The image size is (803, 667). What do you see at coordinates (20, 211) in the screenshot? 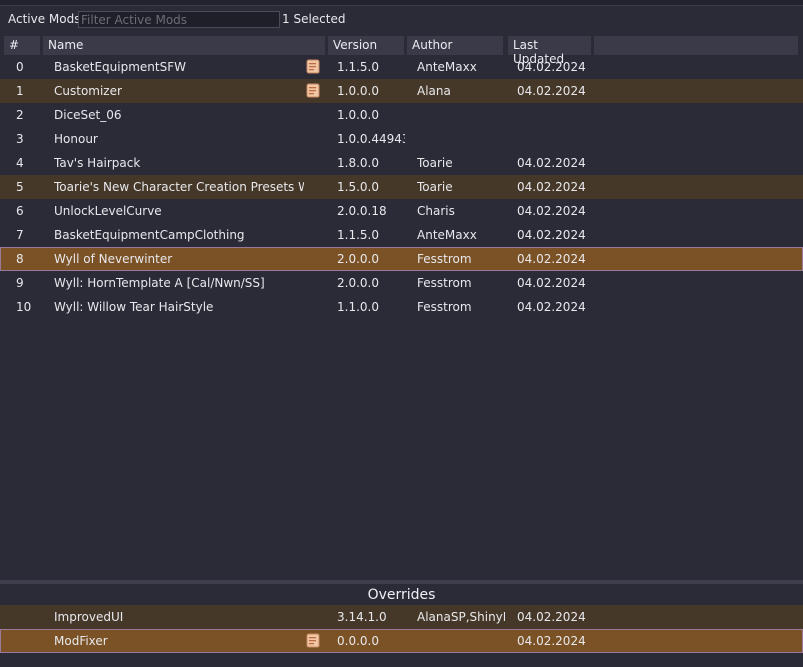
I see `mod-index: 6` at bounding box center [20, 211].